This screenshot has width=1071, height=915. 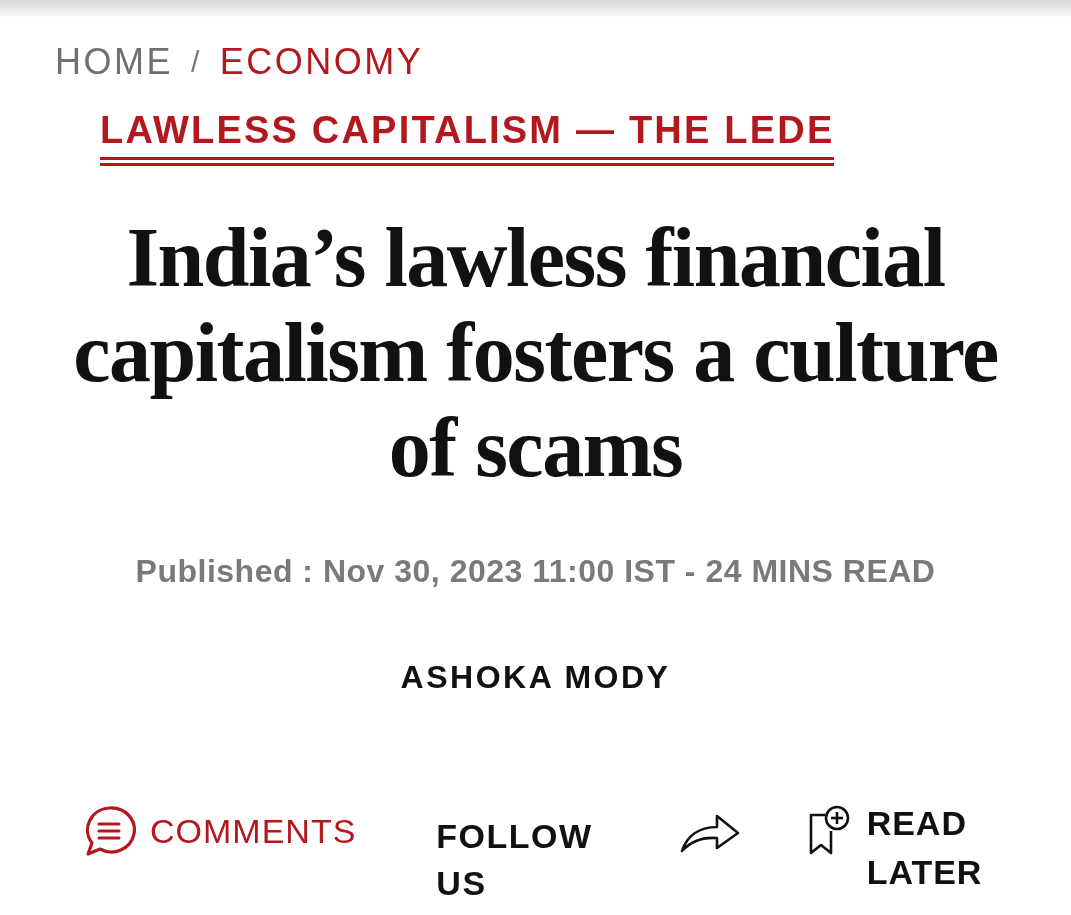 What do you see at coordinates (535, 571) in the screenshot?
I see `publish-info: Published : Nov 30, 2023 11:00 IST - 24 MINS READ` at bounding box center [535, 571].